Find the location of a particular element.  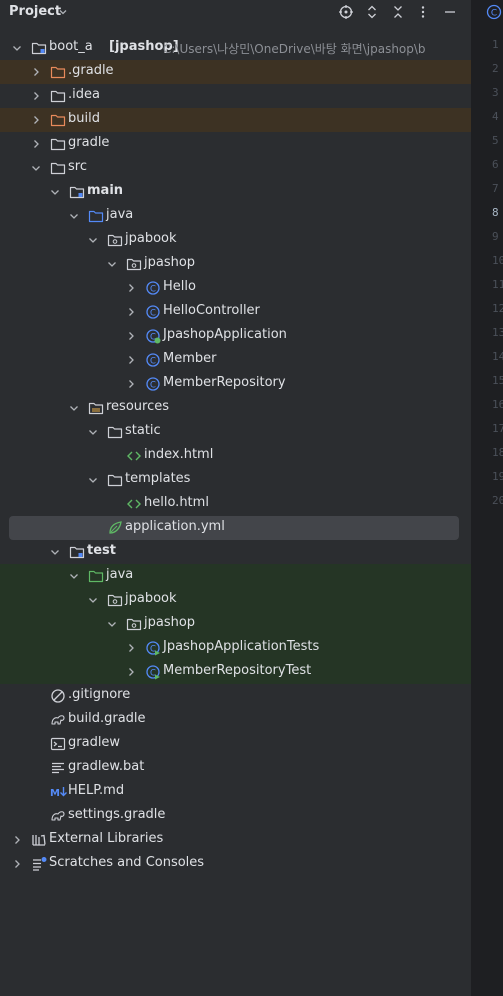

svg-text: C is located at coordinates (153, 361).